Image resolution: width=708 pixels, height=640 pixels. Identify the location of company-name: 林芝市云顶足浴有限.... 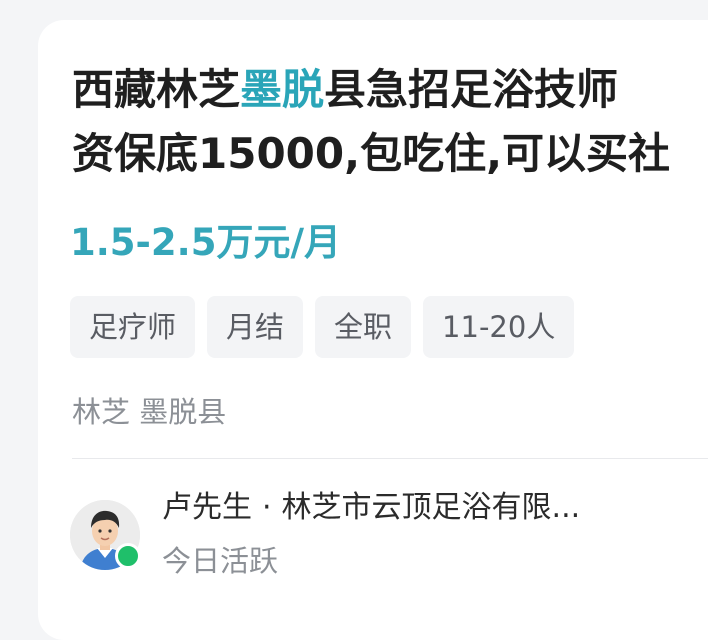
(431, 507).